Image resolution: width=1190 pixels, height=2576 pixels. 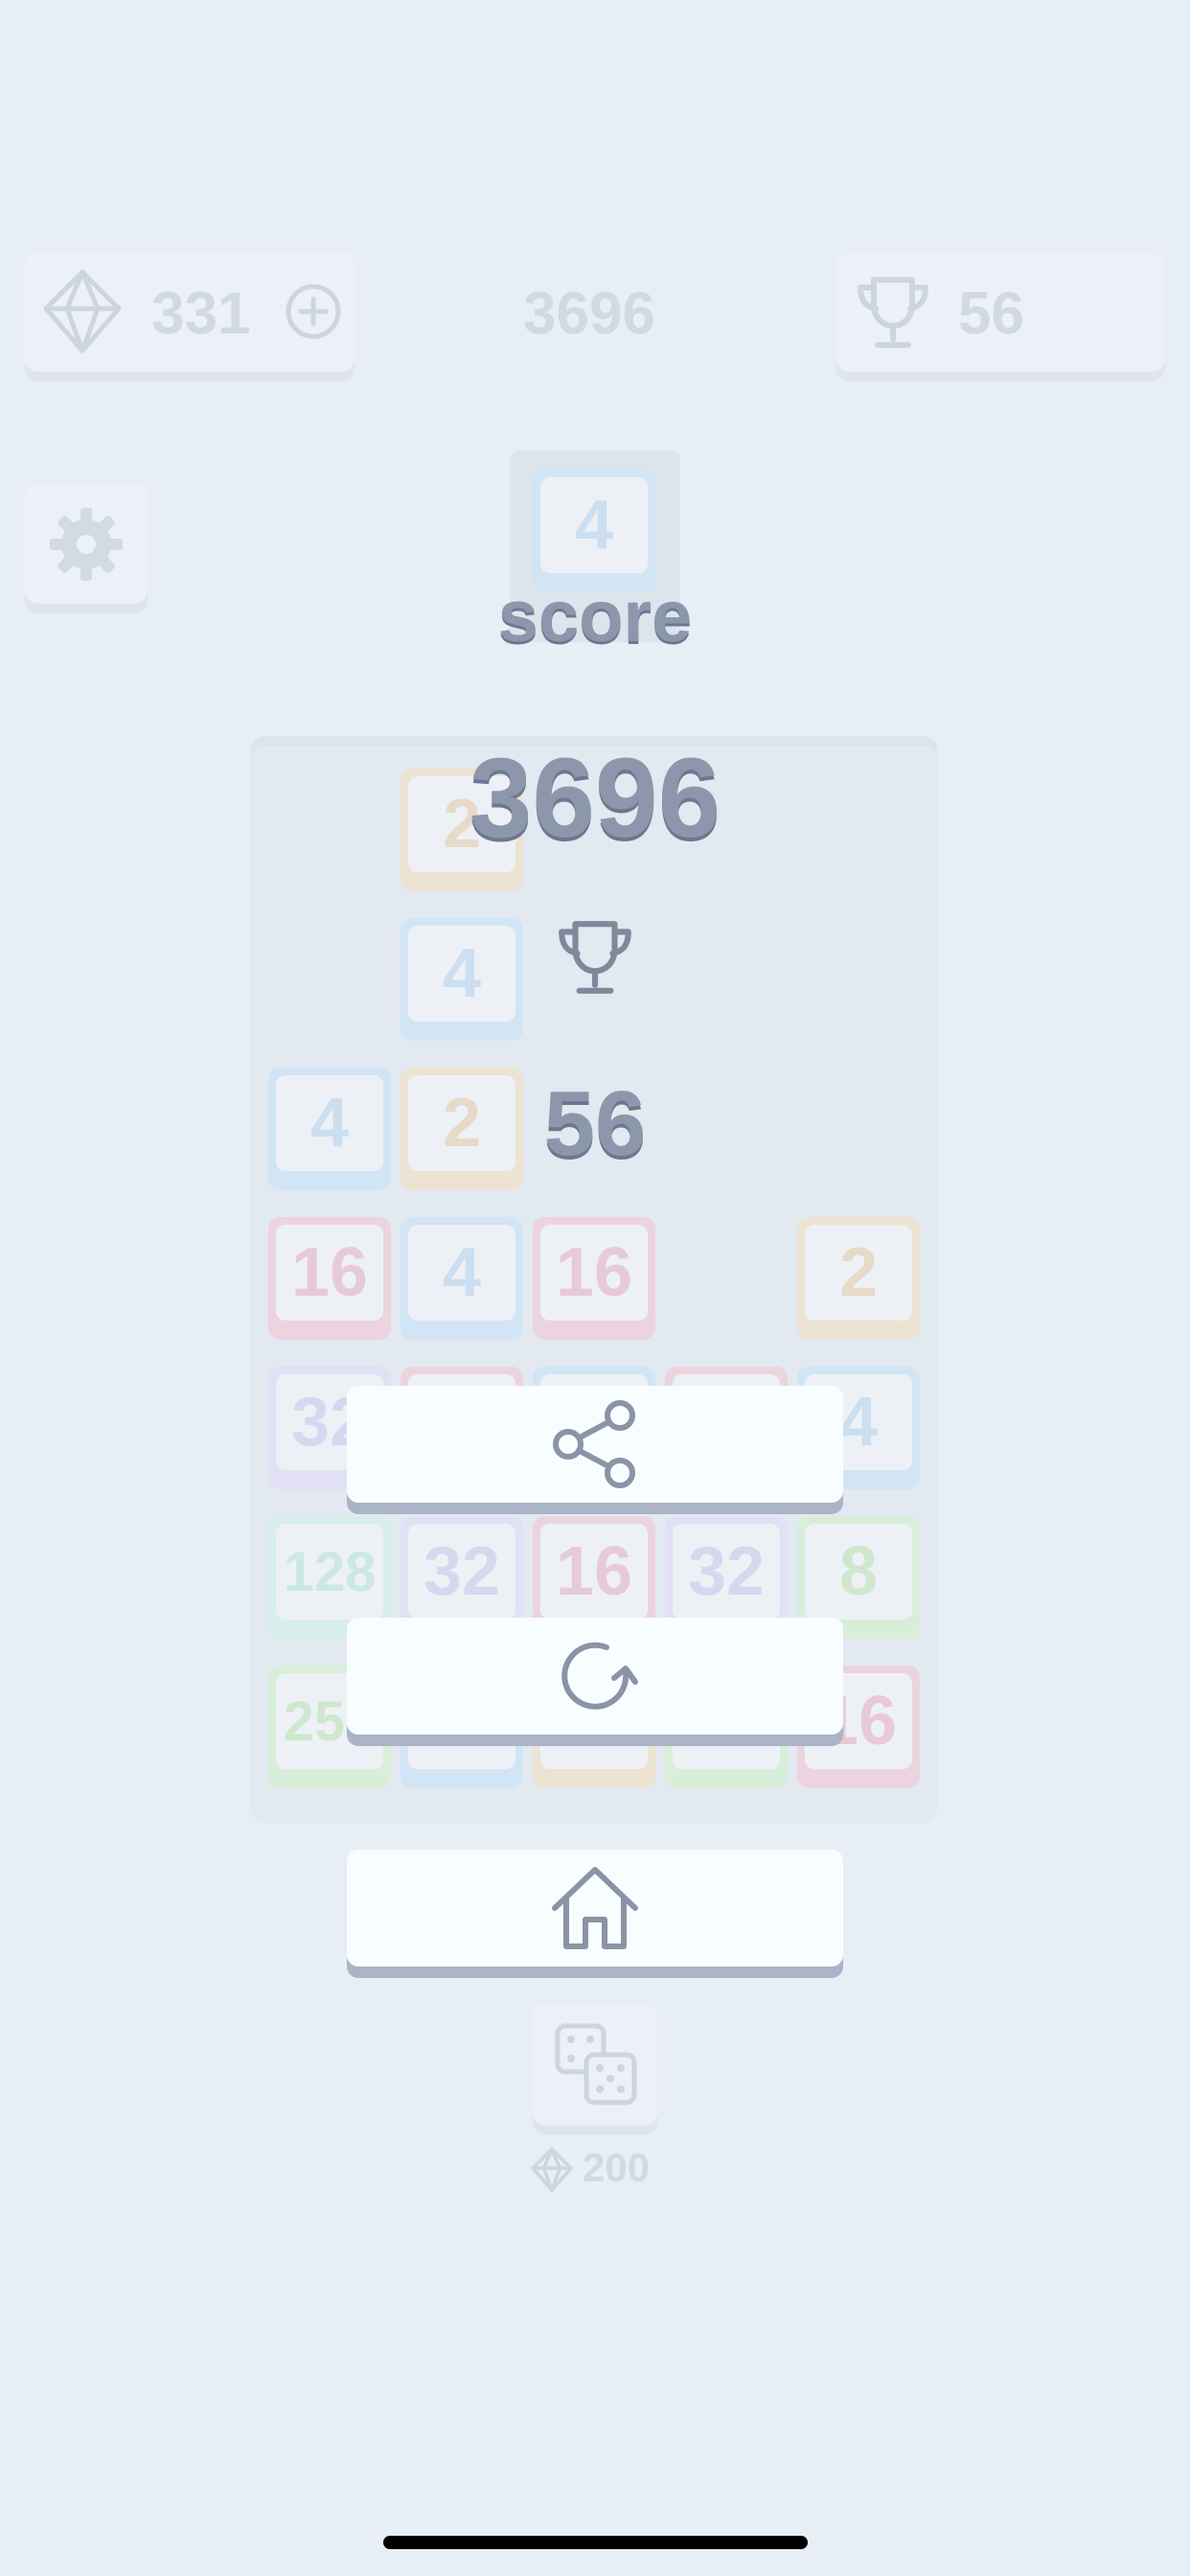 What do you see at coordinates (595, 616) in the screenshot?
I see `score-label: score` at bounding box center [595, 616].